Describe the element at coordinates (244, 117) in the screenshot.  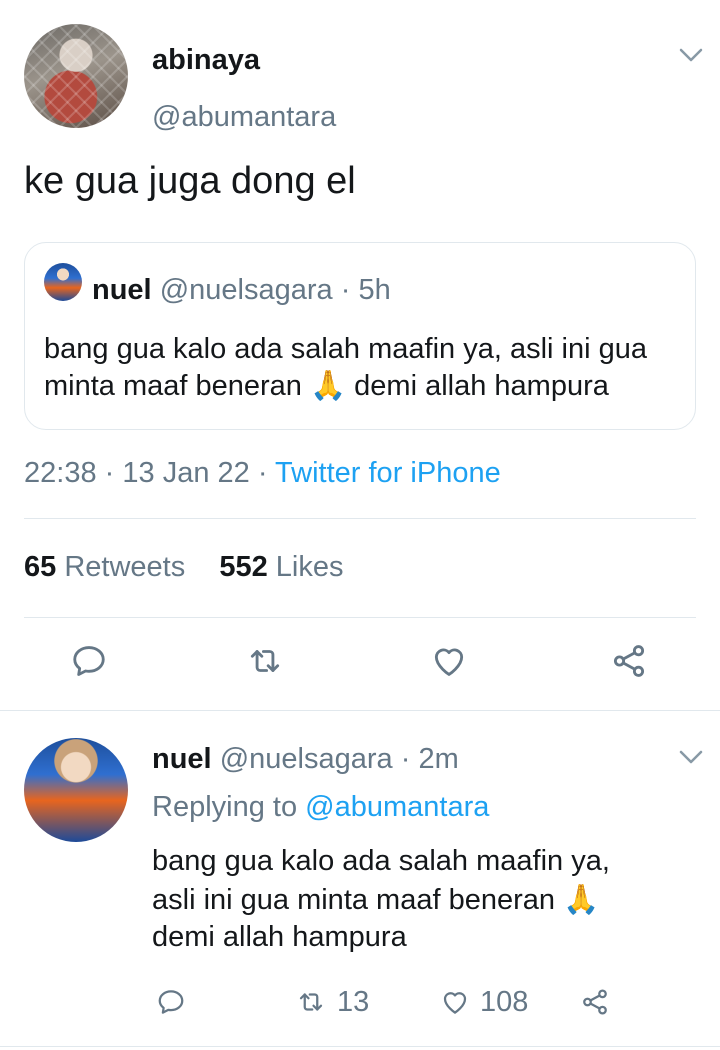
I see `author-handle: @abumantara` at that location.